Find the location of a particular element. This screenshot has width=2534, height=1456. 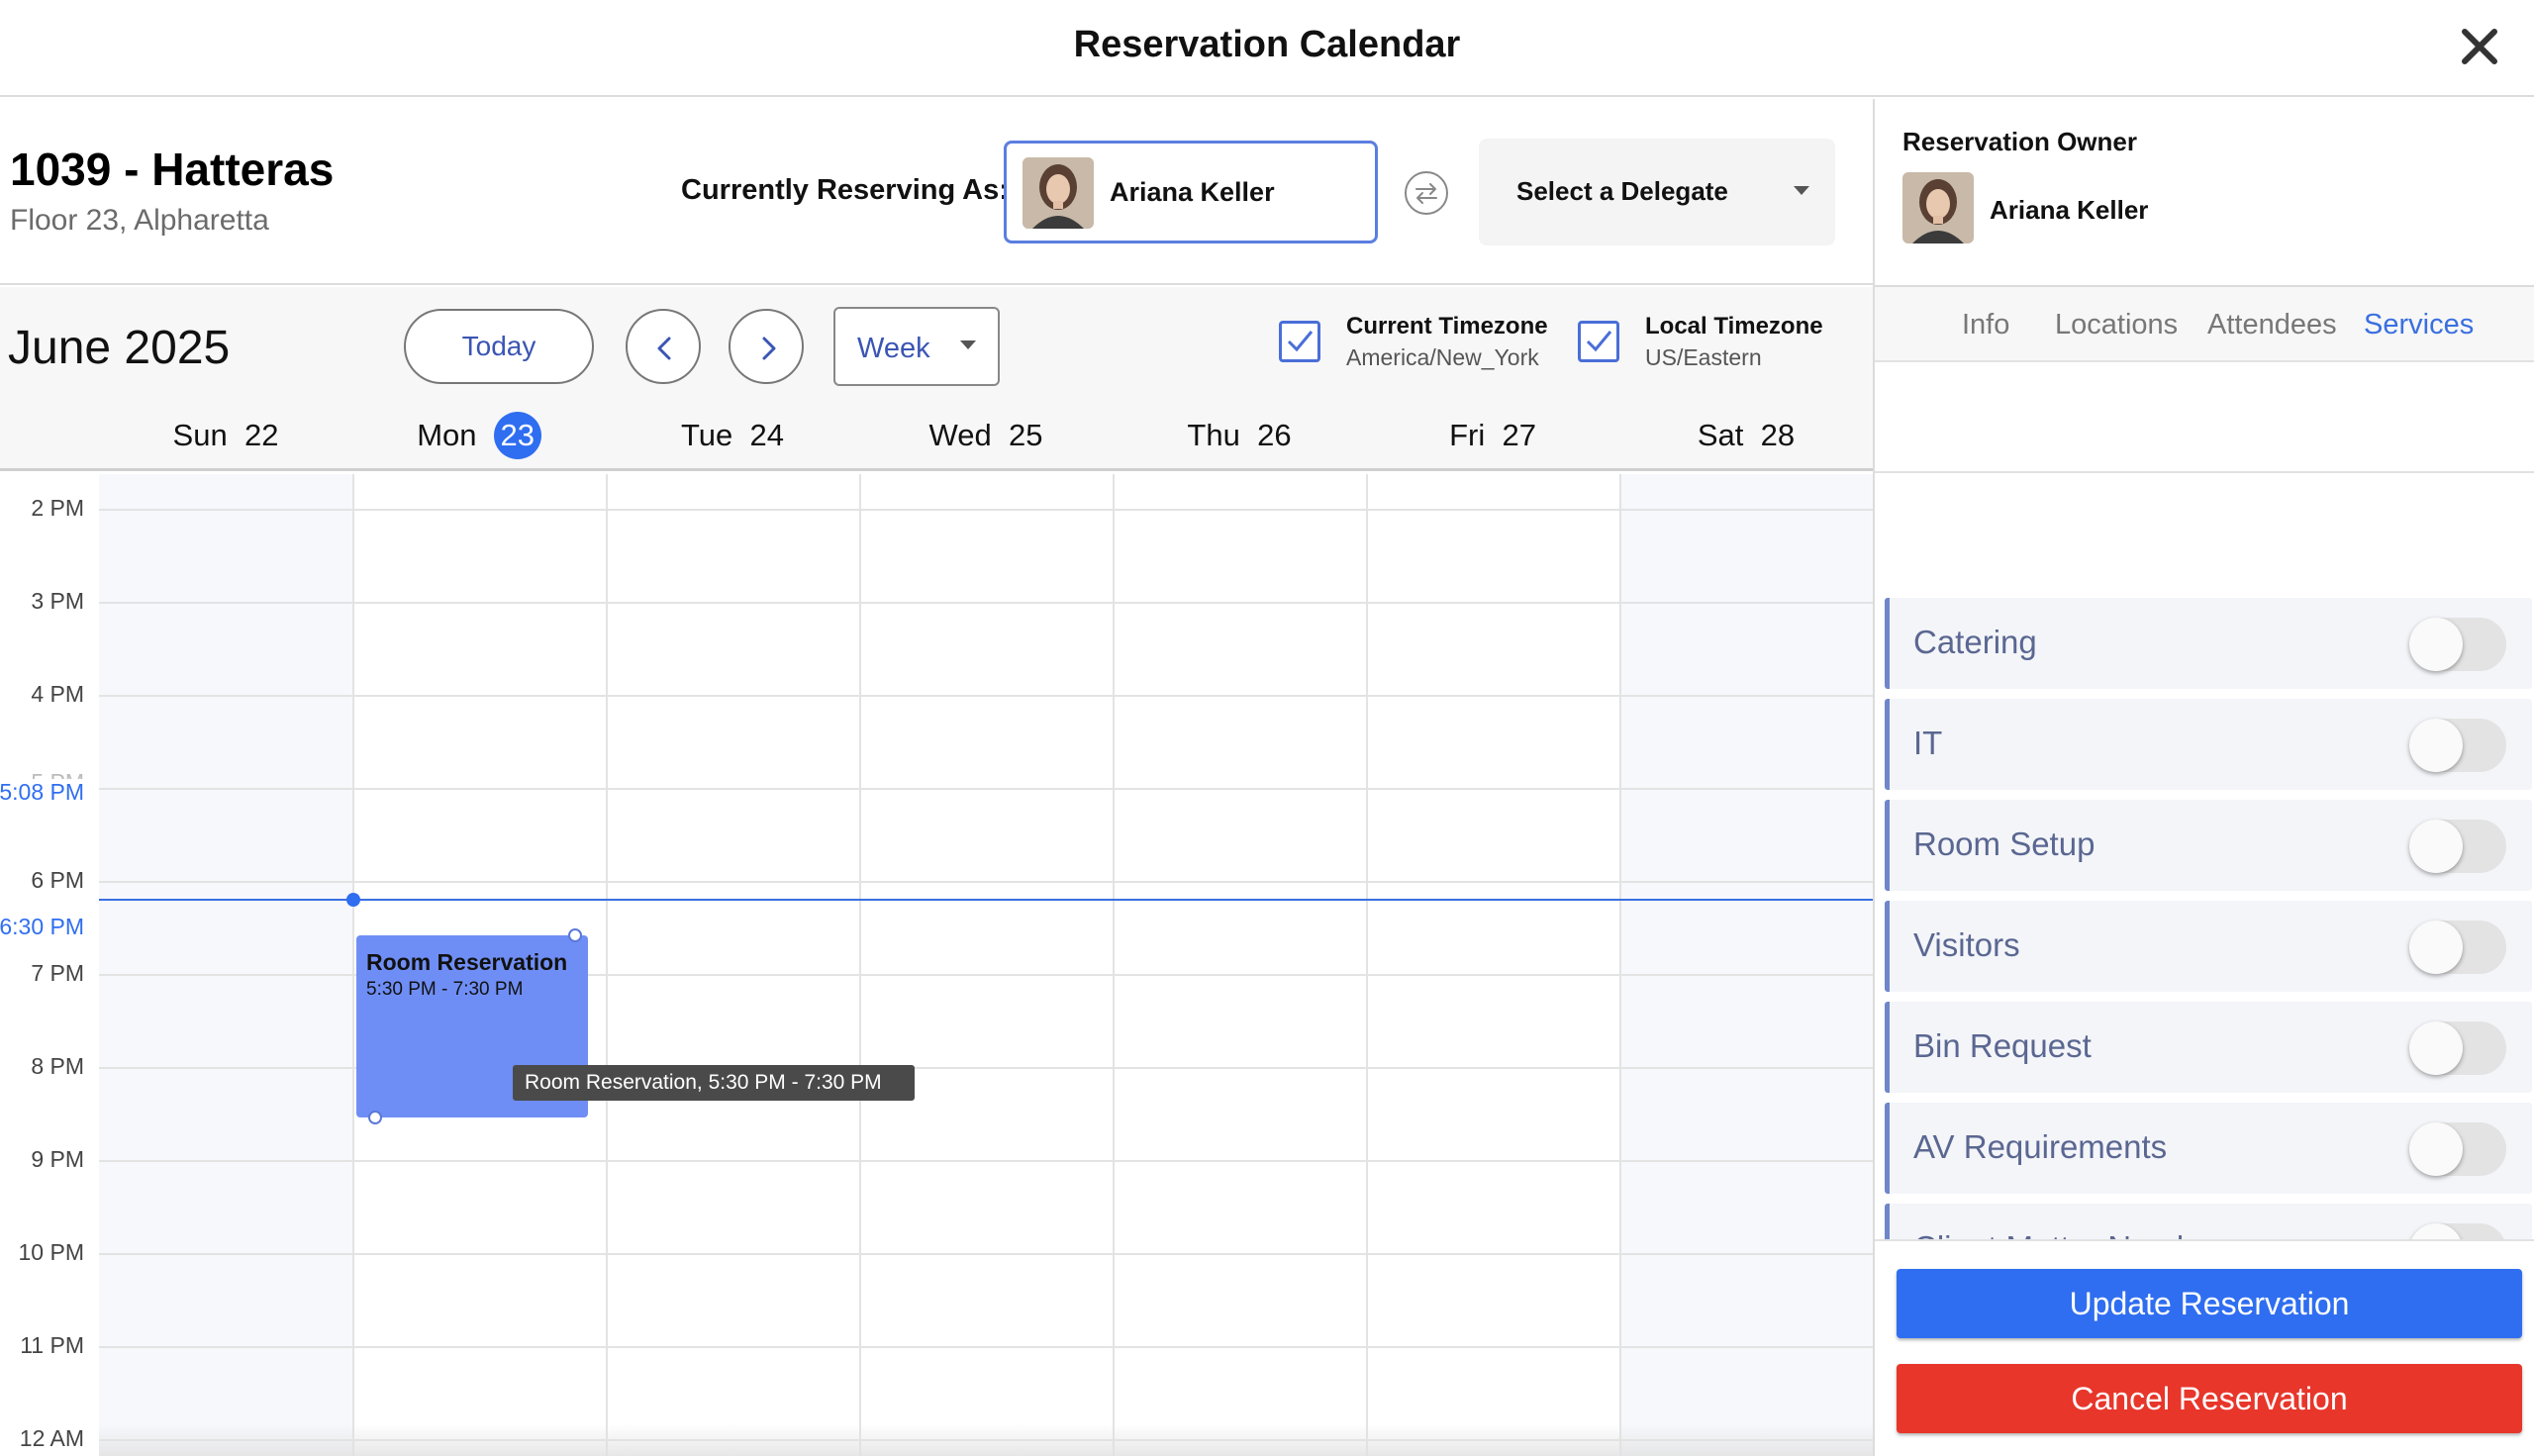

day-name: Wed is located at coordinates (960, 435).